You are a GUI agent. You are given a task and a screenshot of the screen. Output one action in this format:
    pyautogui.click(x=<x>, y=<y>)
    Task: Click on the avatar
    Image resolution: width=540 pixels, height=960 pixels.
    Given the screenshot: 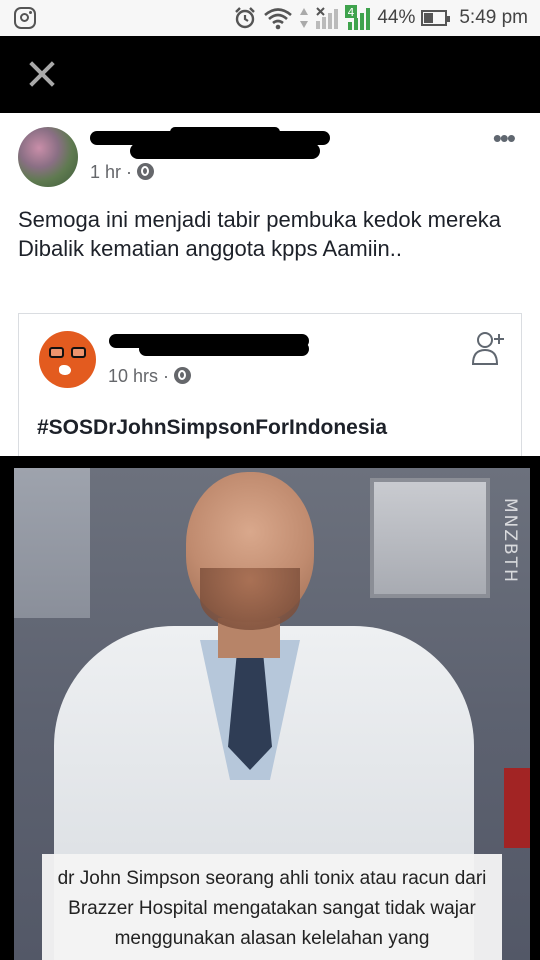 What is the action you would take?
    pyautogui.click(x=48, y=157)
    